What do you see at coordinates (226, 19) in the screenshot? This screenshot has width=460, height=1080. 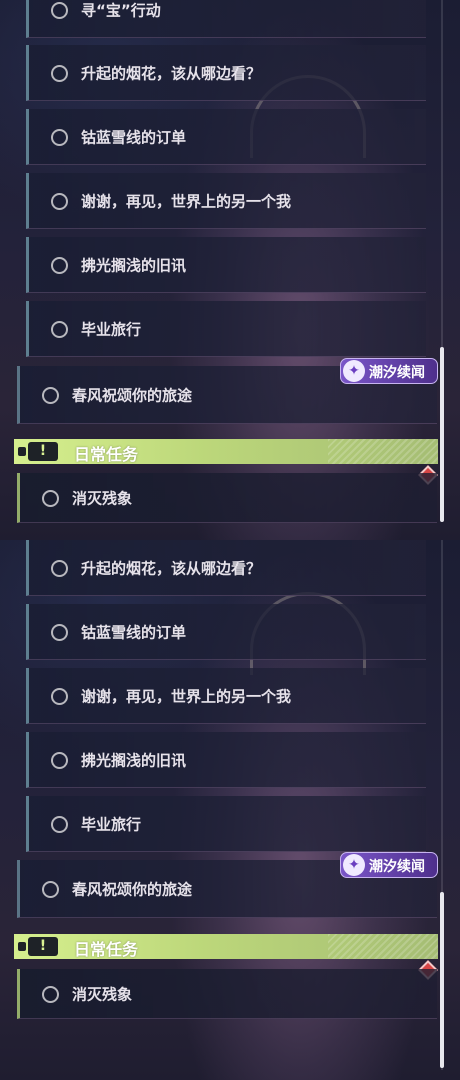 I see `quest-item: 寻“宝”行动` at bounding box center [226, 19].